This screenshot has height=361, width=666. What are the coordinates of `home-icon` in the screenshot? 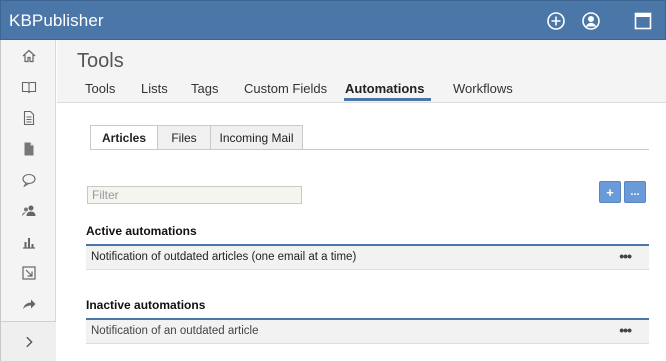 It's located at (28, 55).